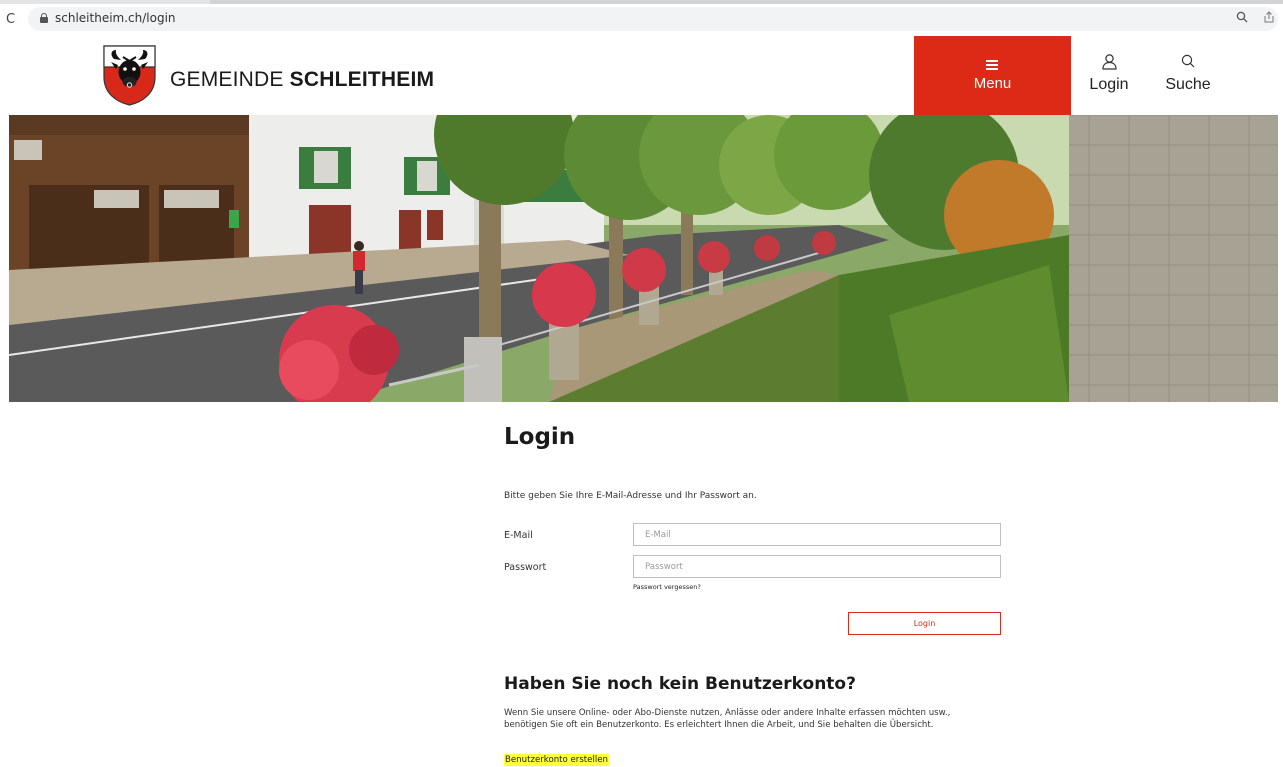  What do you see at coordinates (44, 18) in the screenshot?
I see `lock-icon` at bounding box center [44, 18].